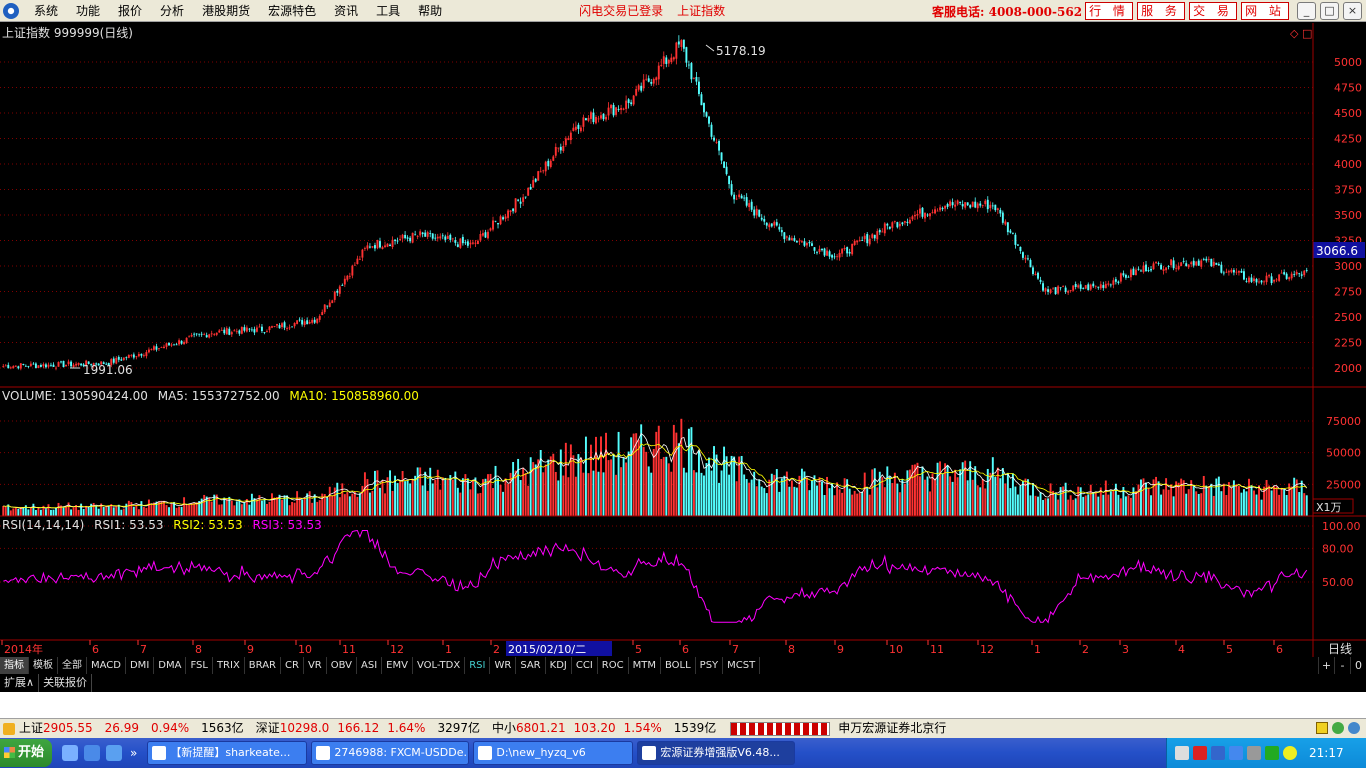 The height and width of the screenshot is (768, 1366). I want to click on ie-icon, so click(92, 753).